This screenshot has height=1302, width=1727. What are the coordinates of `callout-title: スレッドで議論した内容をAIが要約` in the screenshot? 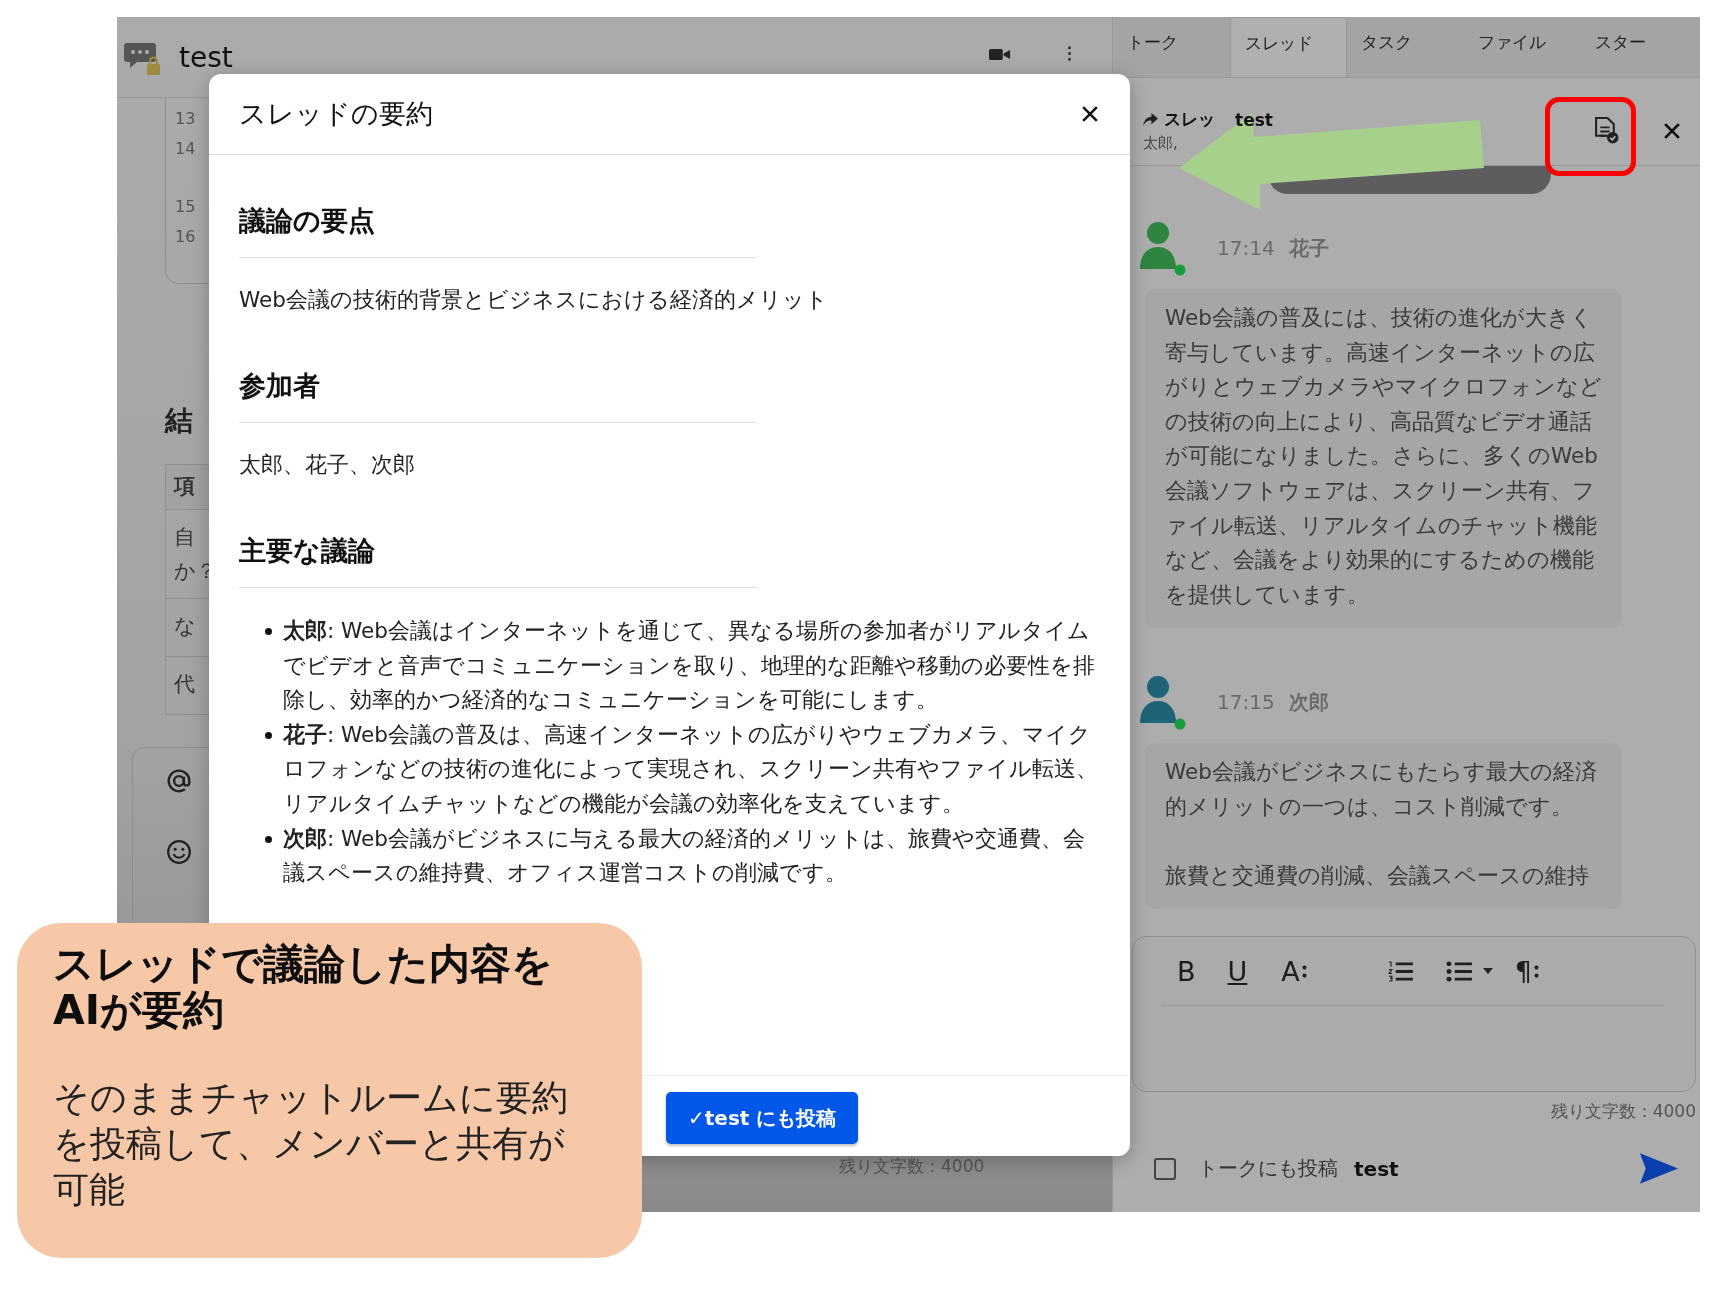 It's located at (303, 987).